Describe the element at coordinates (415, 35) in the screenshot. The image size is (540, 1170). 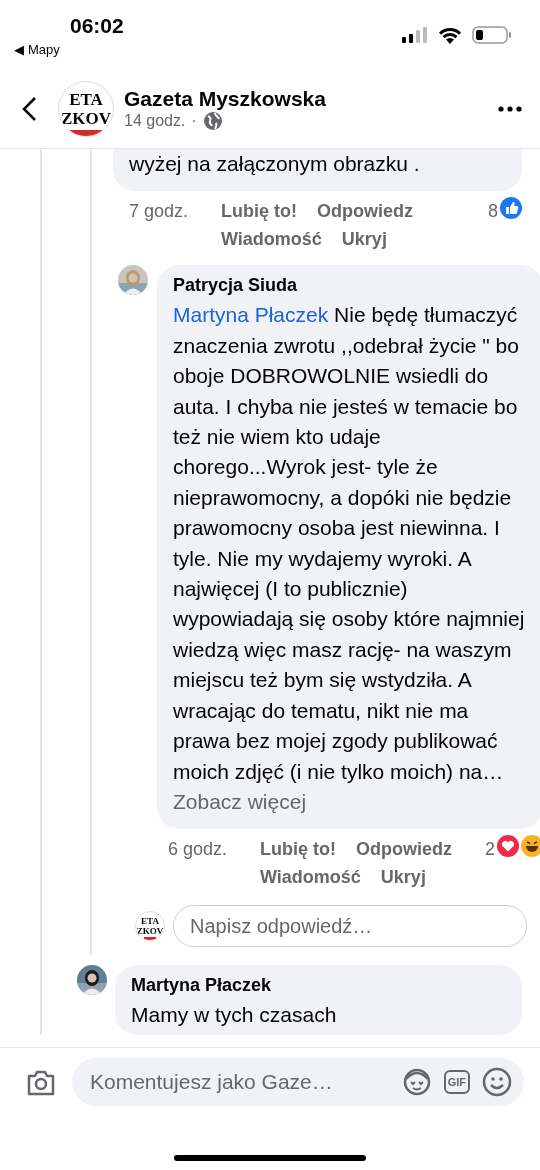
I see `signal-icon` at that location.